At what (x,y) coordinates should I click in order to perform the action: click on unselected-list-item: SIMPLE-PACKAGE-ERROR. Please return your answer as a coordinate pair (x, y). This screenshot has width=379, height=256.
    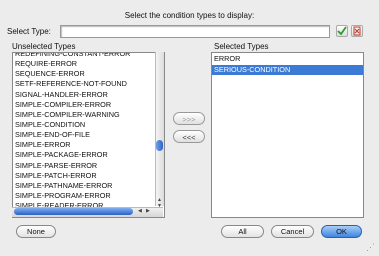
    Looking at the image, I should click on (72, 155).